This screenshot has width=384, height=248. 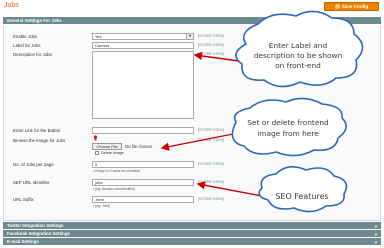 What do you see at coordinates (298, 55) in the screenshot?
I see `callout-label-line2: description to be shown` at bounding box center [298, 55].